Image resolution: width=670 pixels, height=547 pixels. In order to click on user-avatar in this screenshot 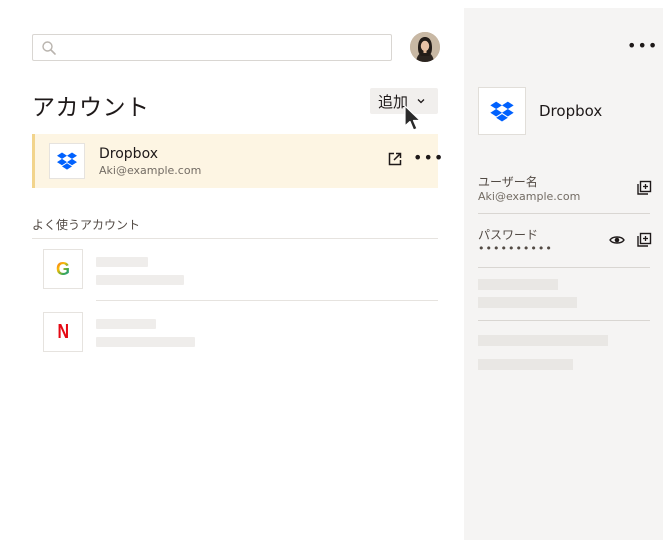, I will do `click(425, 47)`.